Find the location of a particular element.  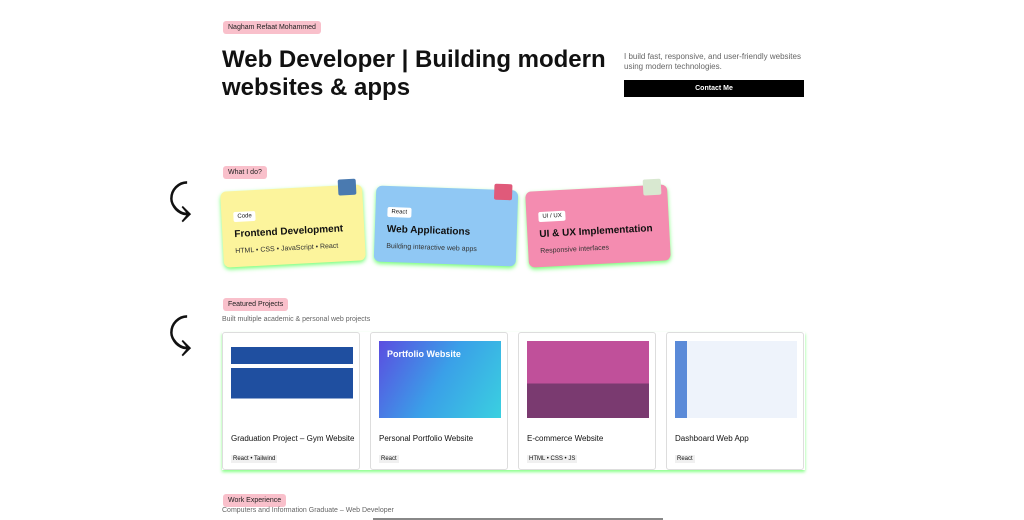

project-title: Personal Portfolio Website is located at coordinates (426, 438).